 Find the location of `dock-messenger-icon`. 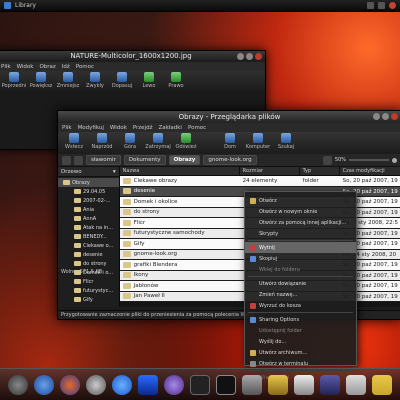

dock-messenger-icon is located at coordinates (174, 384).